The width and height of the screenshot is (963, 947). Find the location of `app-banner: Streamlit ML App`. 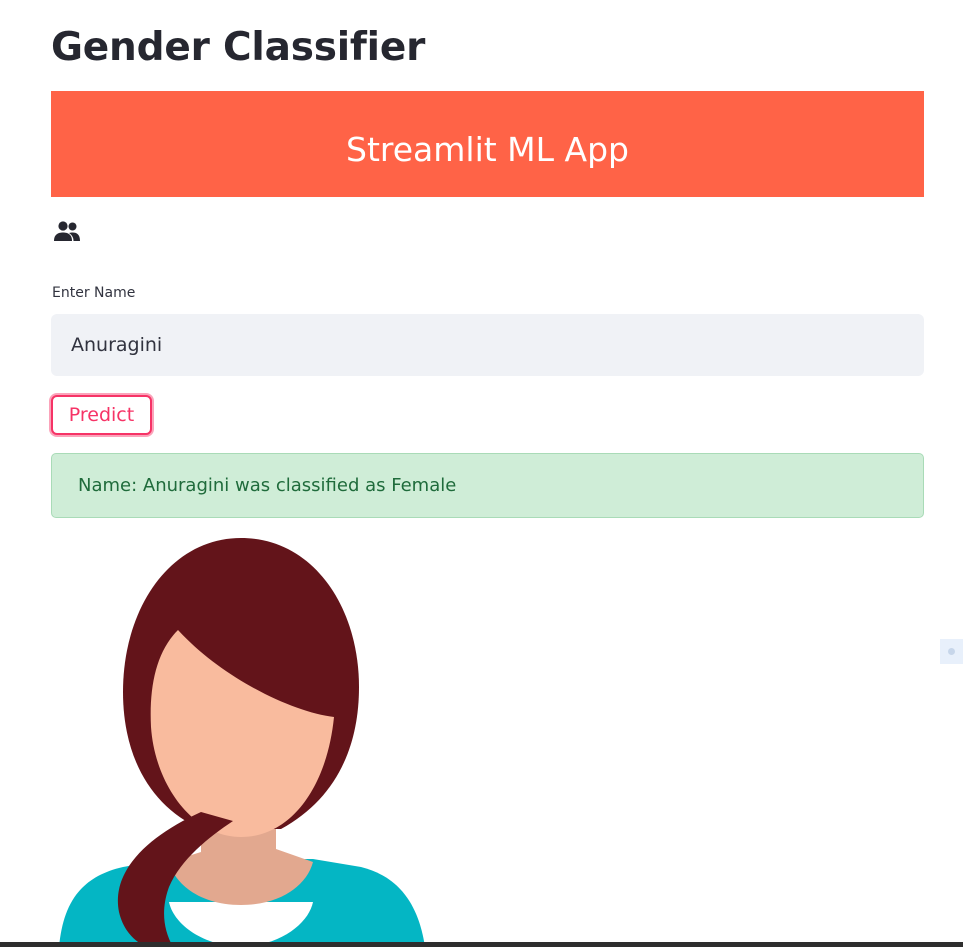

app-banner: Streamlit ML App is located at coordinates (487, 144).